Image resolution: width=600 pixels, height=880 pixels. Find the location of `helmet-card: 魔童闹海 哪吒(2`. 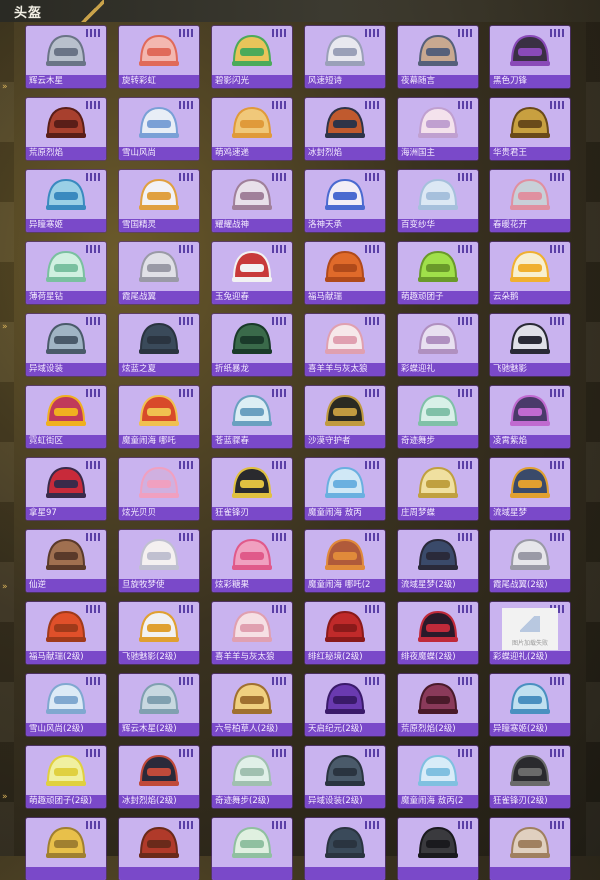

helmet-card: 魔童闹海 哪吒(2 is located at coordinates (345, 561).